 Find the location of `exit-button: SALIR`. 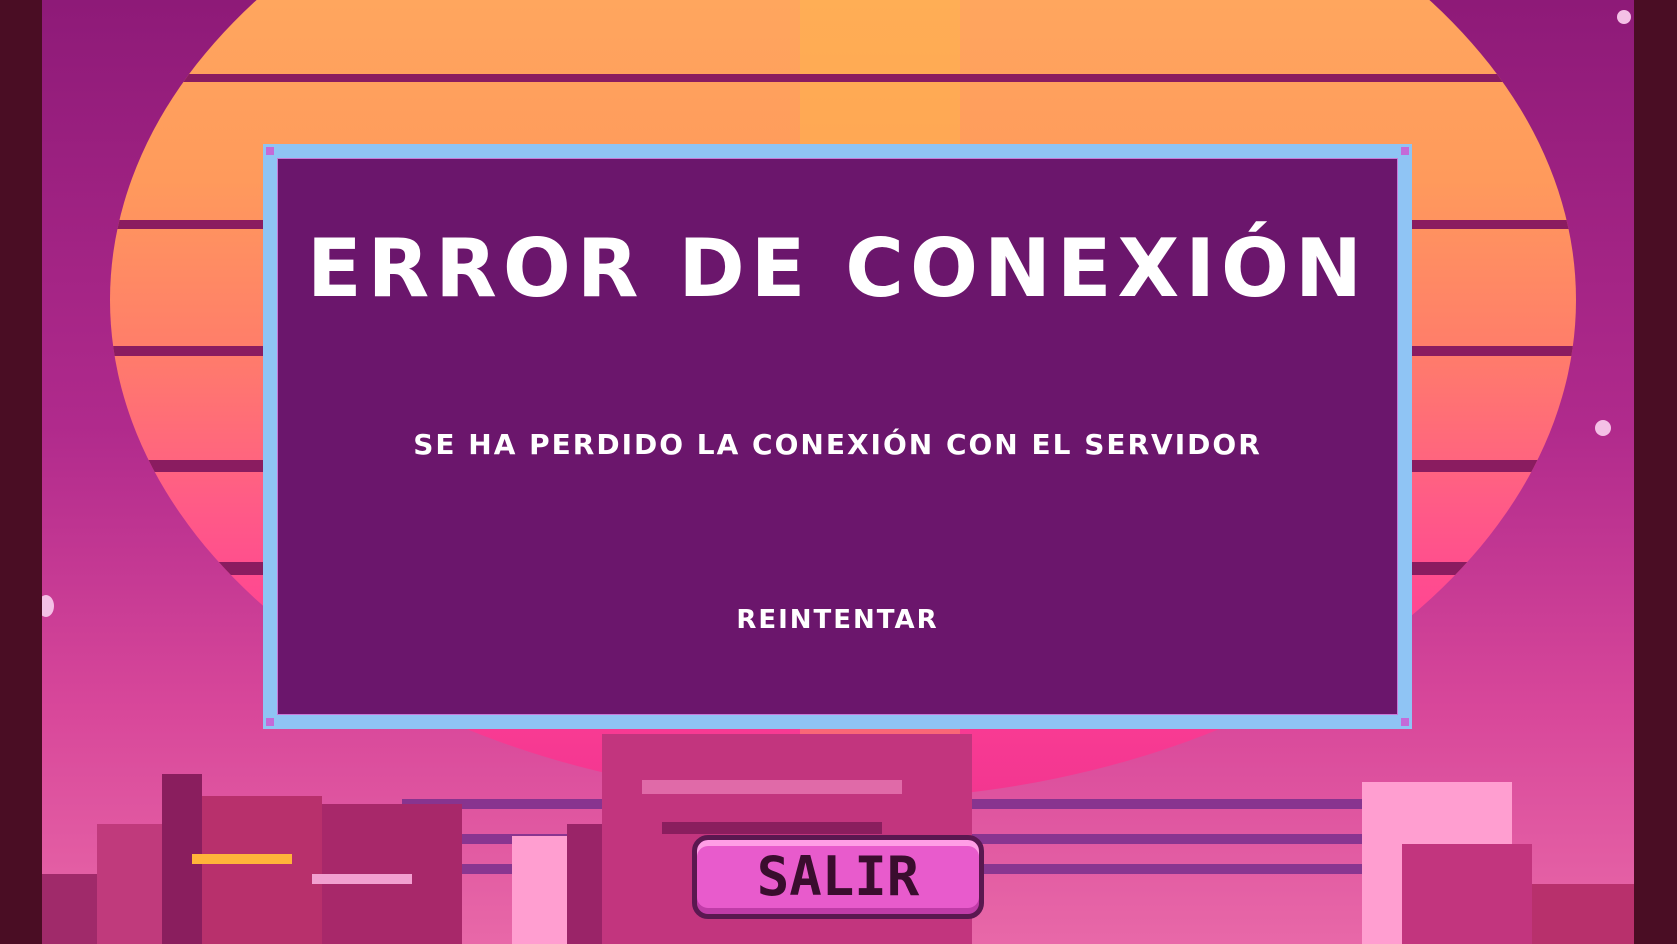

exit-button: SALIR is located at coordinates (838, 877).